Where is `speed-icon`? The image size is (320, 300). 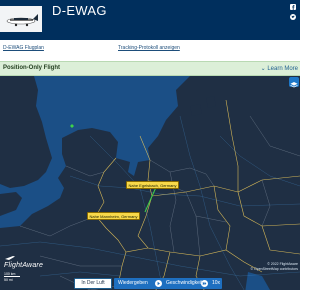
speed-icon is located at coordinates (204, 283).